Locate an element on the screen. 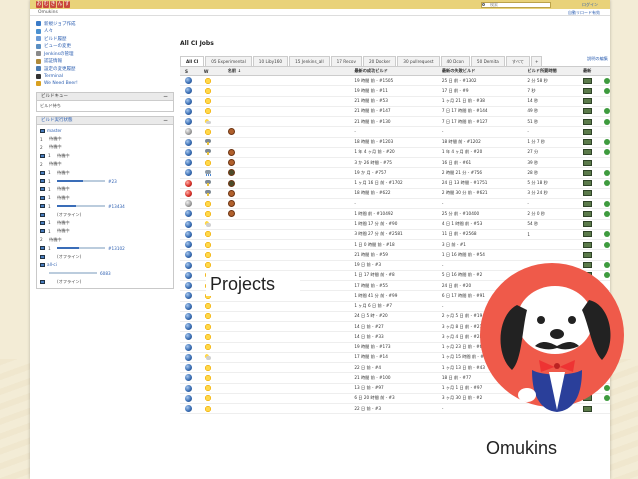 The width and height of the screenshot is (638, 479). last-success-cell: 14 日 前 - #27 is located at coordinates (398, 327).